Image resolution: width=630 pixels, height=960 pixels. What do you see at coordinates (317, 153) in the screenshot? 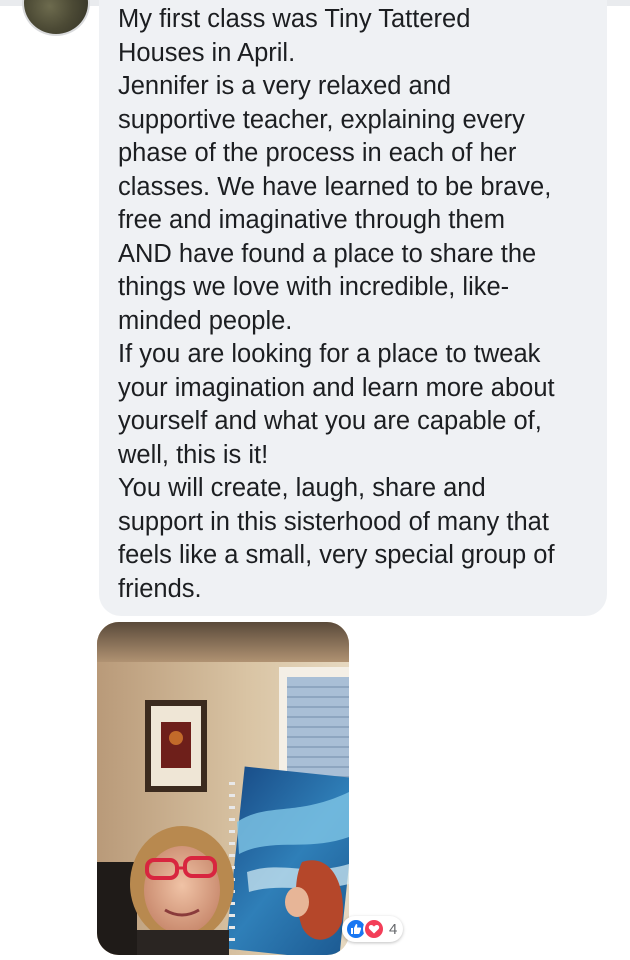
I see `comment-line: phase of the process in each of her` at bounding box center [317, 153].